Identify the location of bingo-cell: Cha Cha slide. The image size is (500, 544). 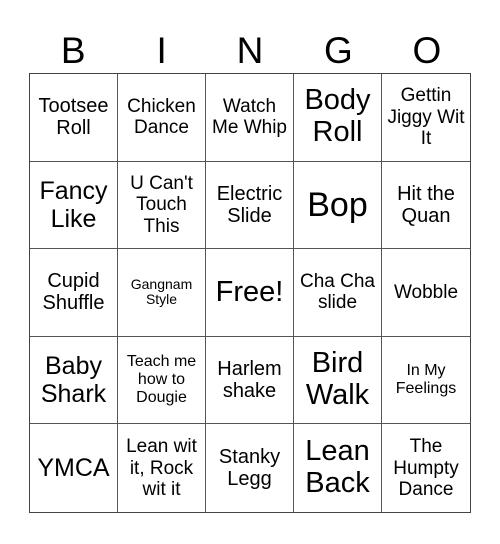
(338, 293).